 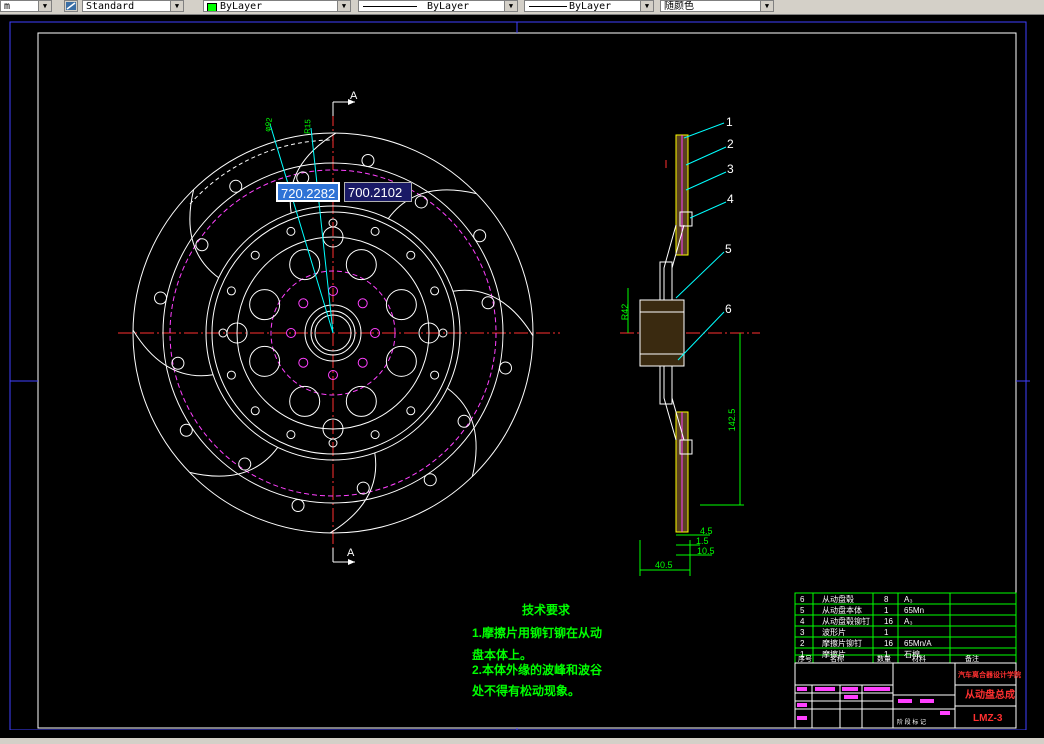 What do you see at coordinates (884, 658) in the screenshot?
I see `header-qty: 数量` at bounding box center [884, 658].